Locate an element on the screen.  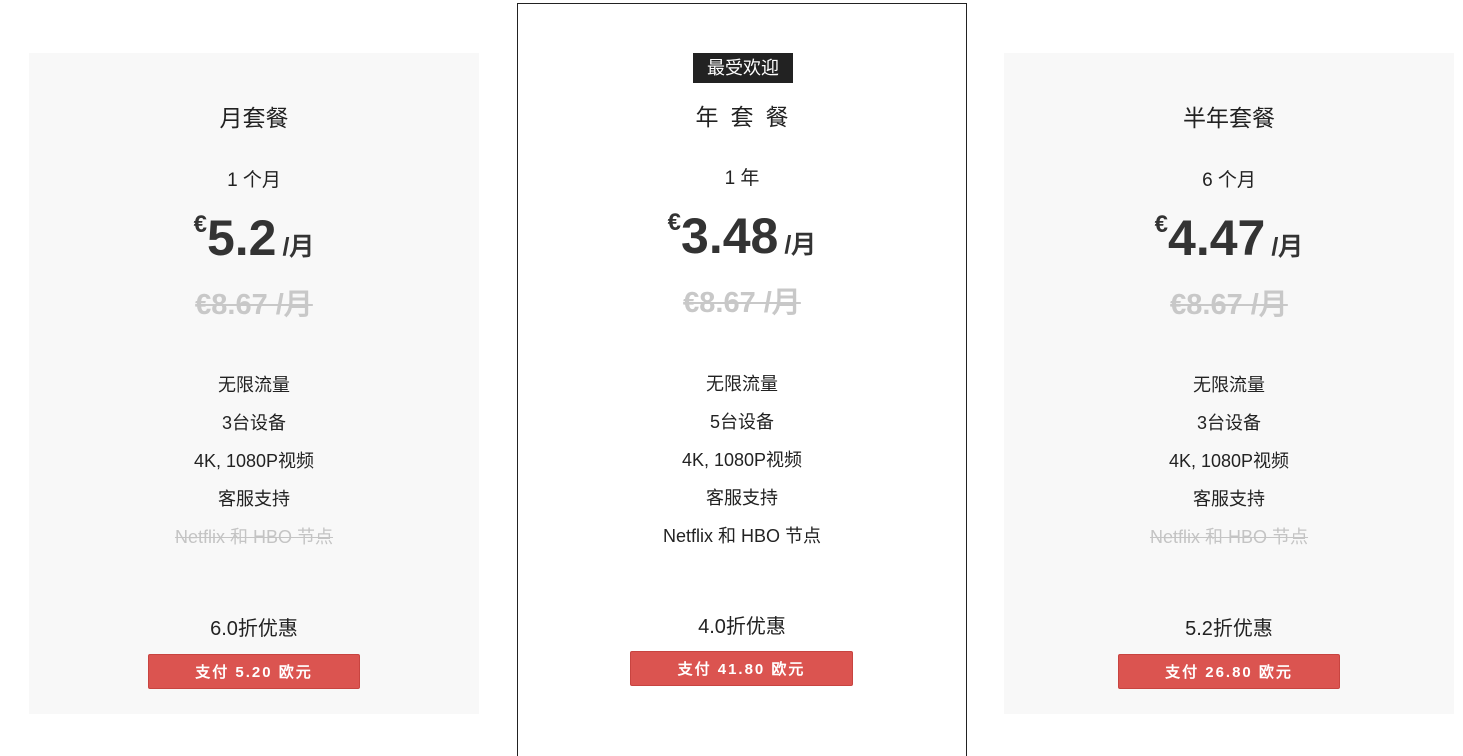
plan-price: €5.2/月 is located at coordinates (254, 238).